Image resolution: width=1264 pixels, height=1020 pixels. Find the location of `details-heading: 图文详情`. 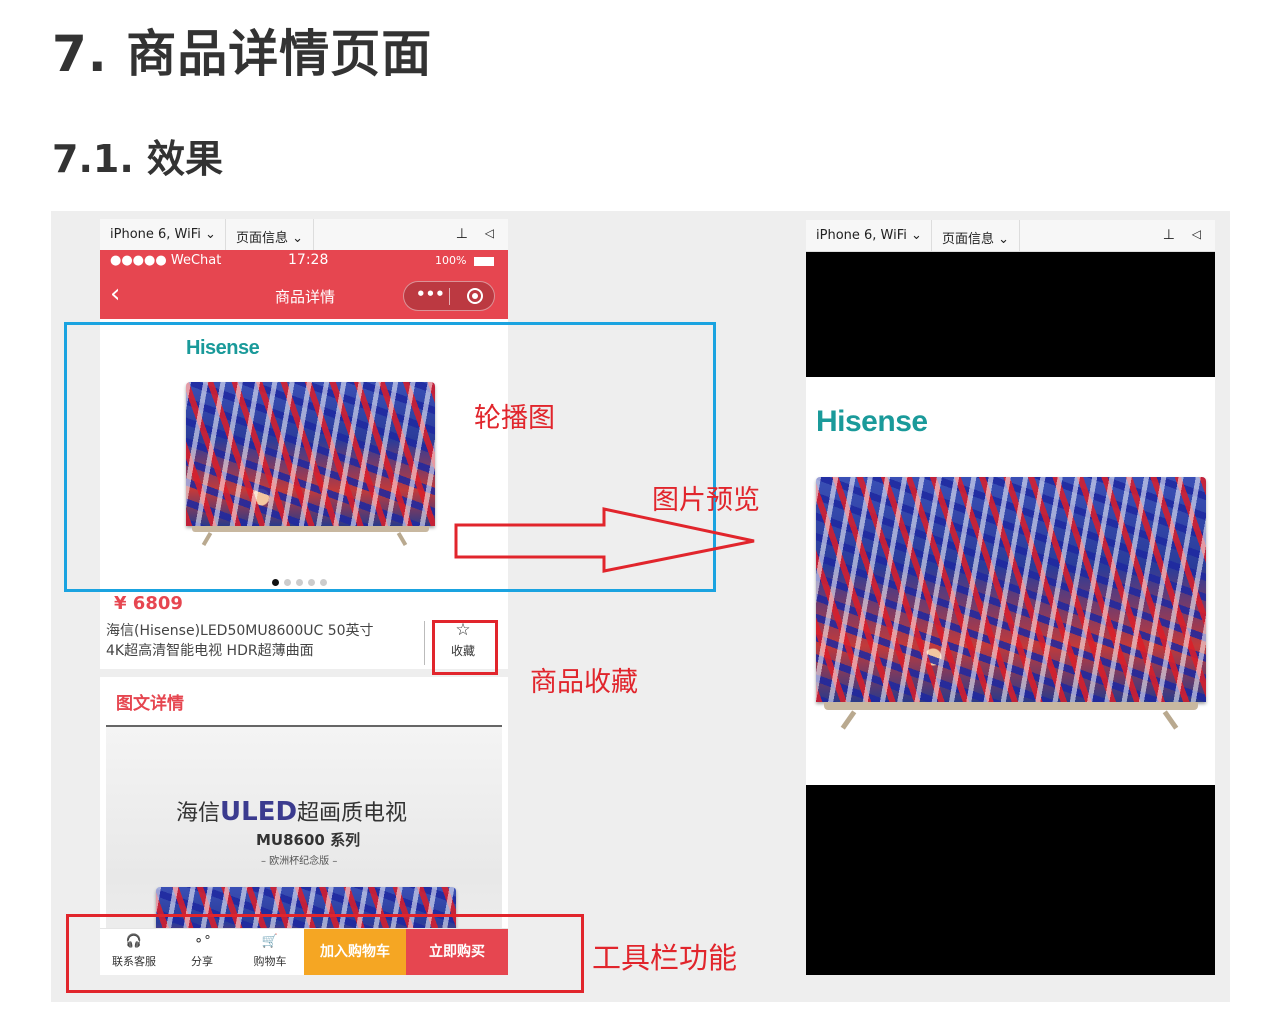

details-heading: 图文详情 is located at coordinates (150, 704).